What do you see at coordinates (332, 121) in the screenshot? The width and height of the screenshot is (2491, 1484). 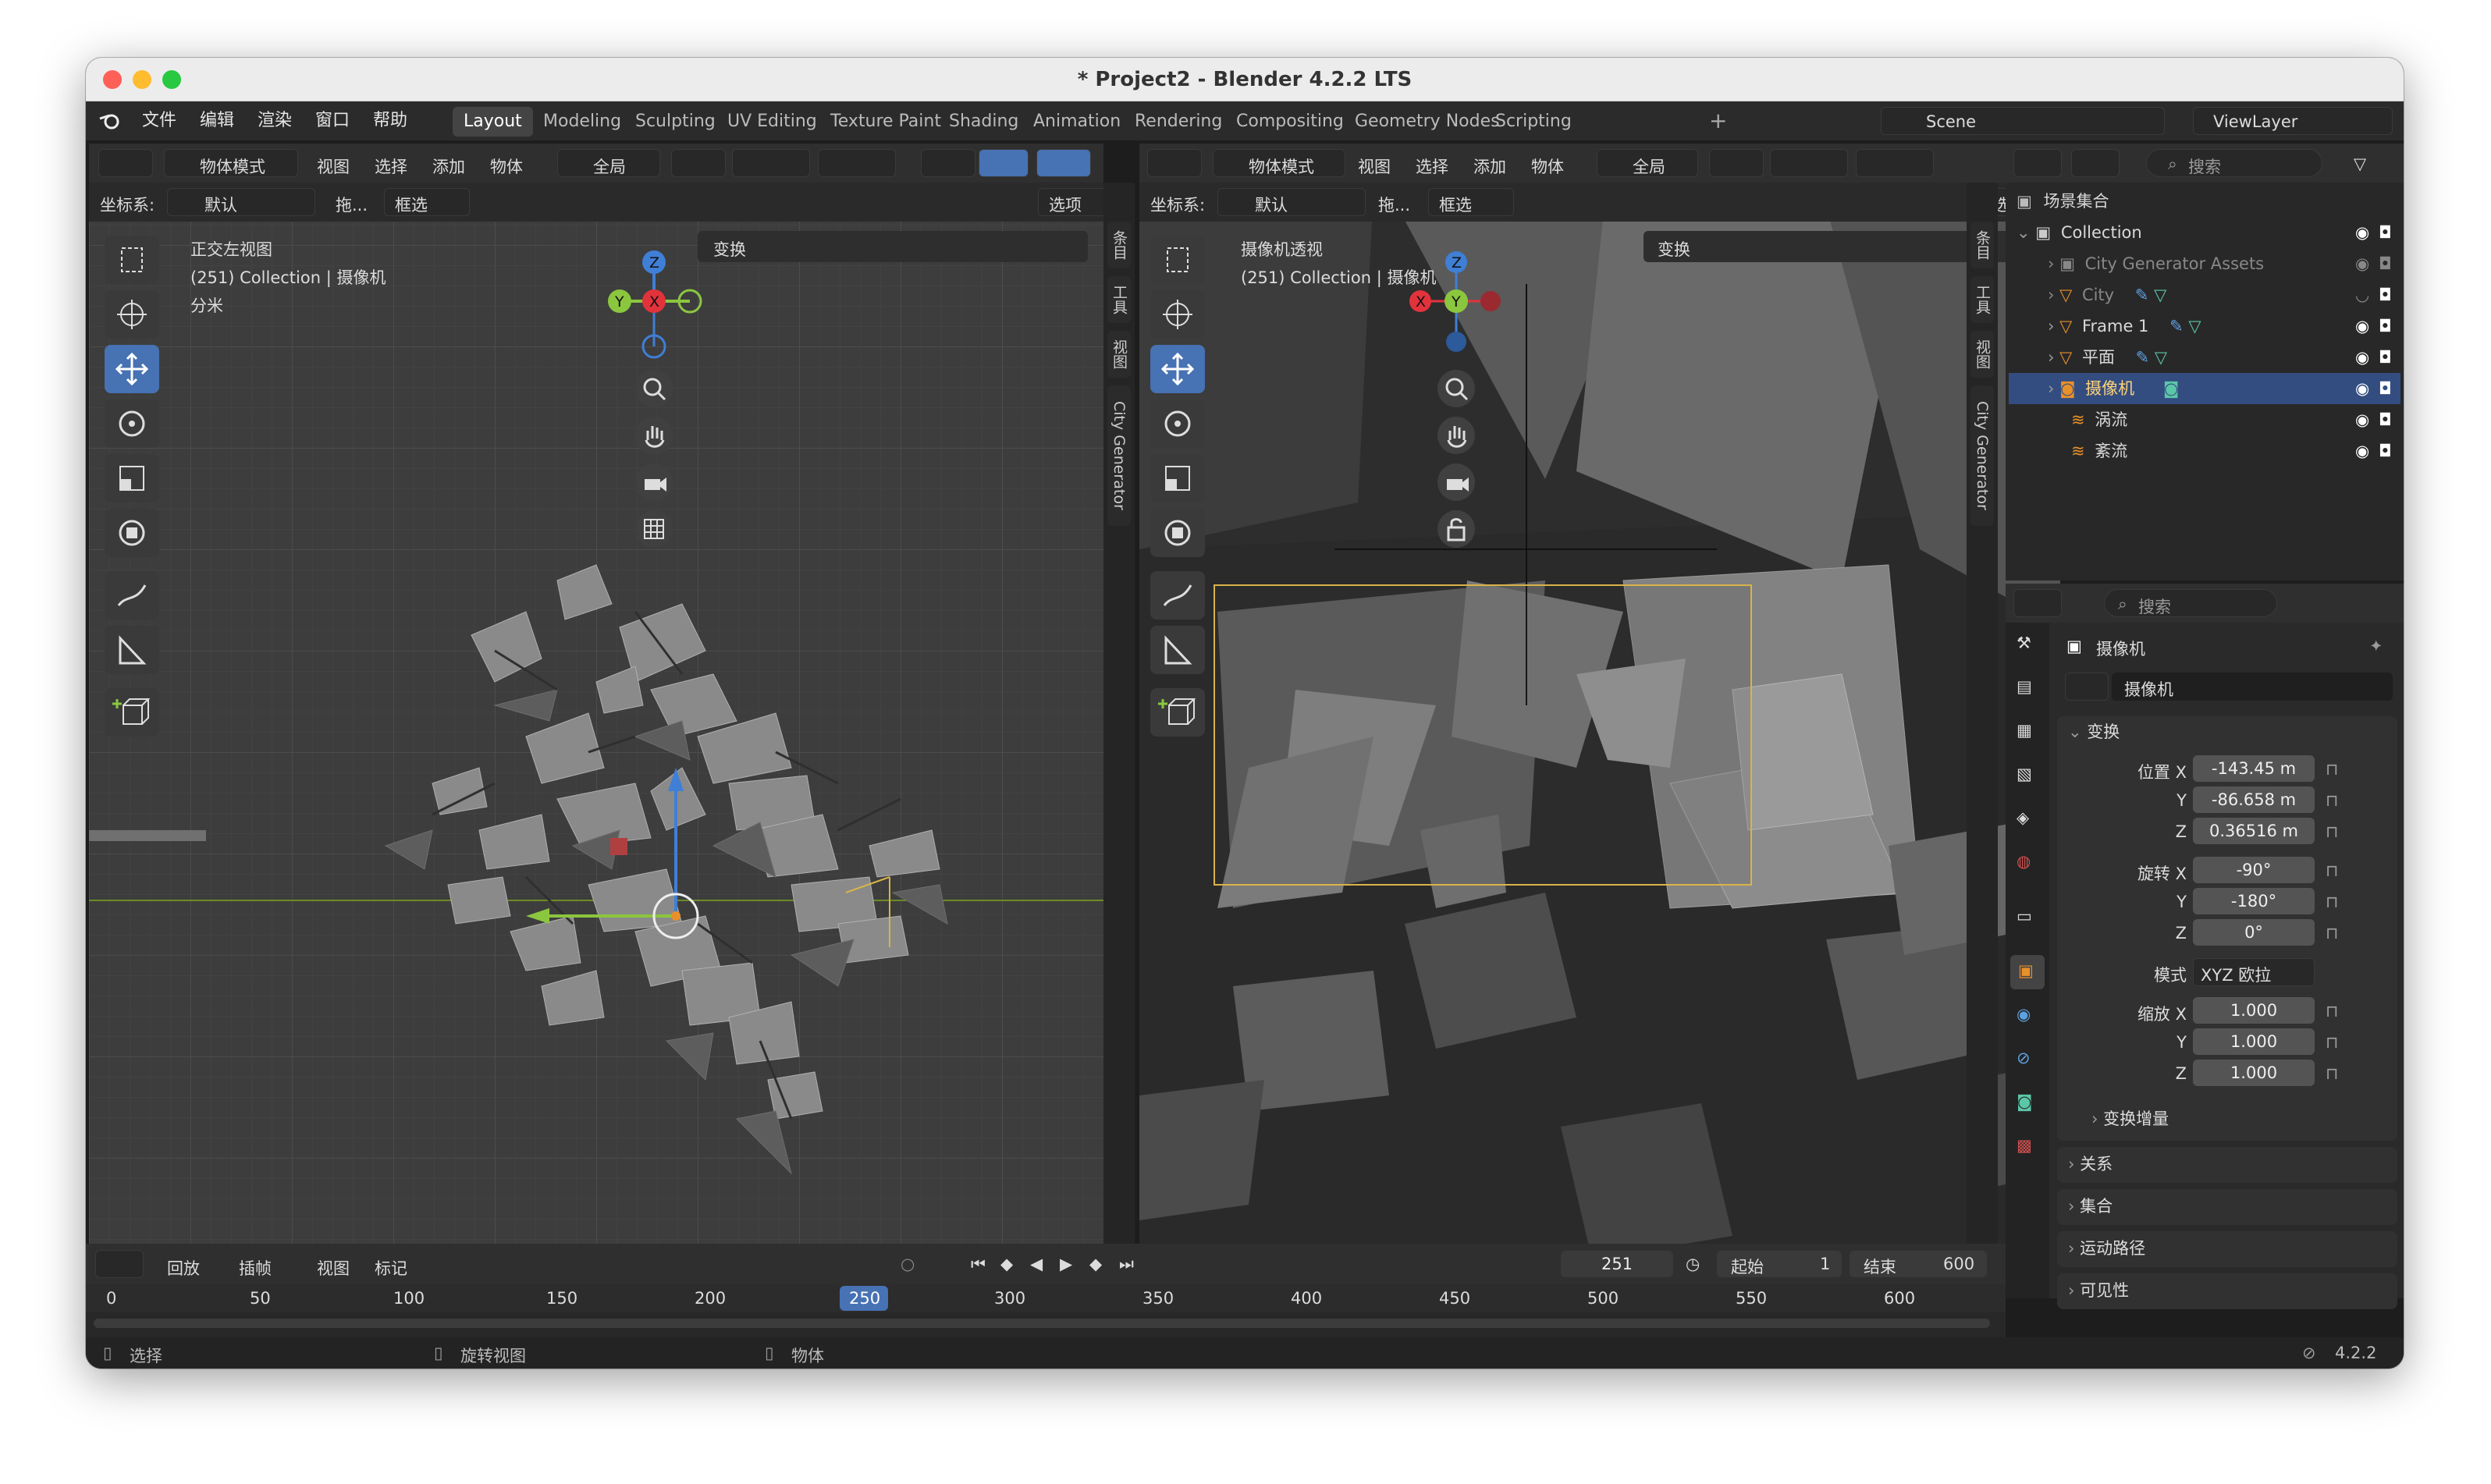 I see `menu-window: 窗口` at bounding box center [332, 121].